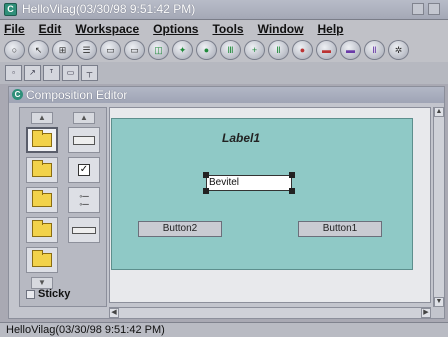  What do you see at coordinates (84, 140) in the screenshot?
I see `part-push-button-icon` at bounding box center [84, 140].